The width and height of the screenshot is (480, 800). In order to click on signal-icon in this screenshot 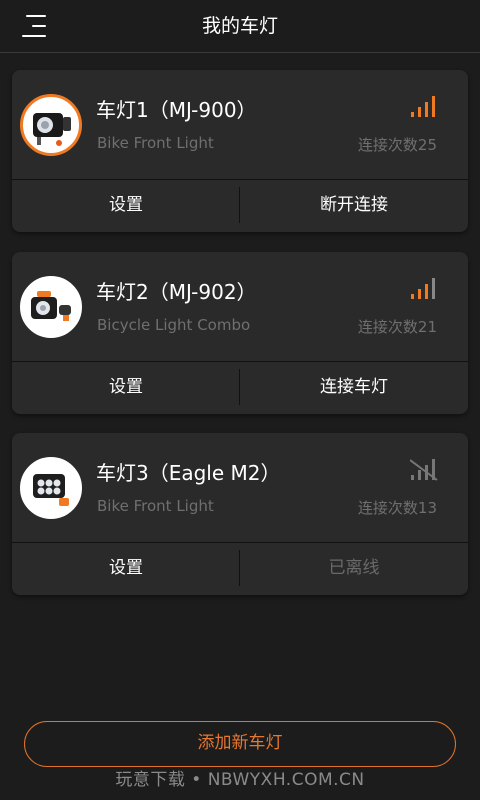, I will do `click(424, 289)`.